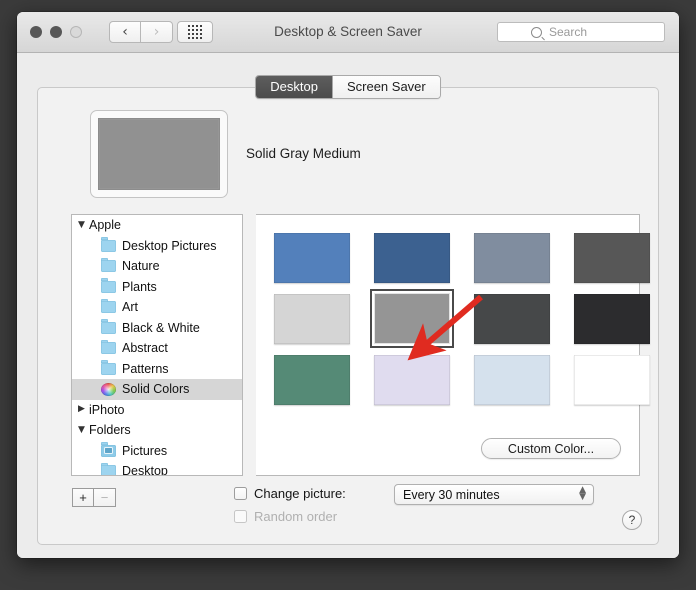 Image resolution: width=696 pixels, height=590 pixels. I want to click on color-swatch-solid-gray-medium, so click(412, 318).